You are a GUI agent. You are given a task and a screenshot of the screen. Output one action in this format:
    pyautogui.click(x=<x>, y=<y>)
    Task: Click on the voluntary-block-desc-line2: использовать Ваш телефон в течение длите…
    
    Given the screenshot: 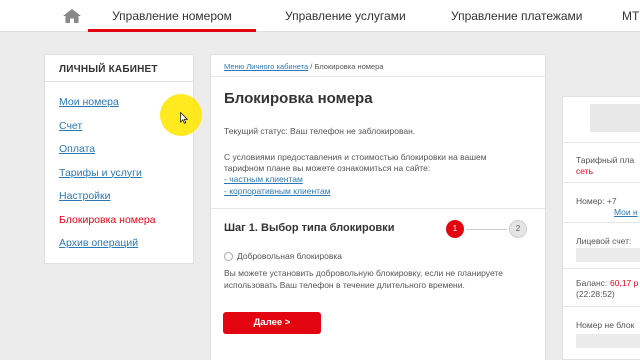 What is the action you would take?
    pyautogui.click(x=344, y=285)
    